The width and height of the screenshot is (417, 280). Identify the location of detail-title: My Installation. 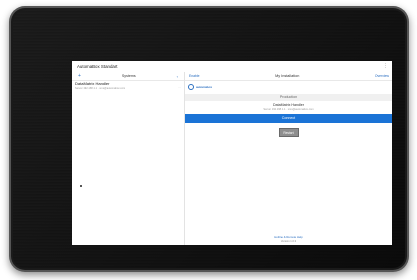
(287, 76).